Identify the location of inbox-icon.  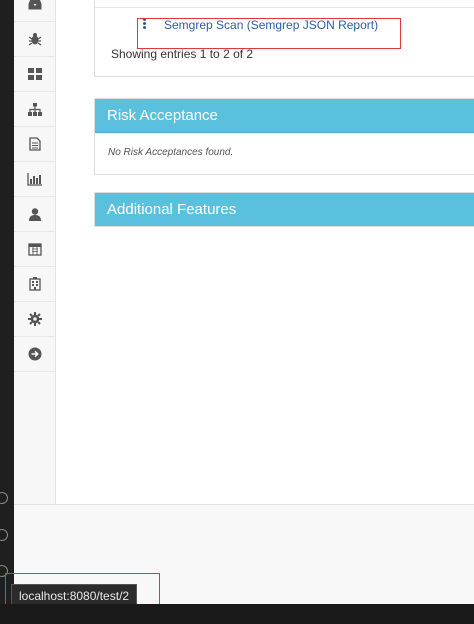
(34, 5).